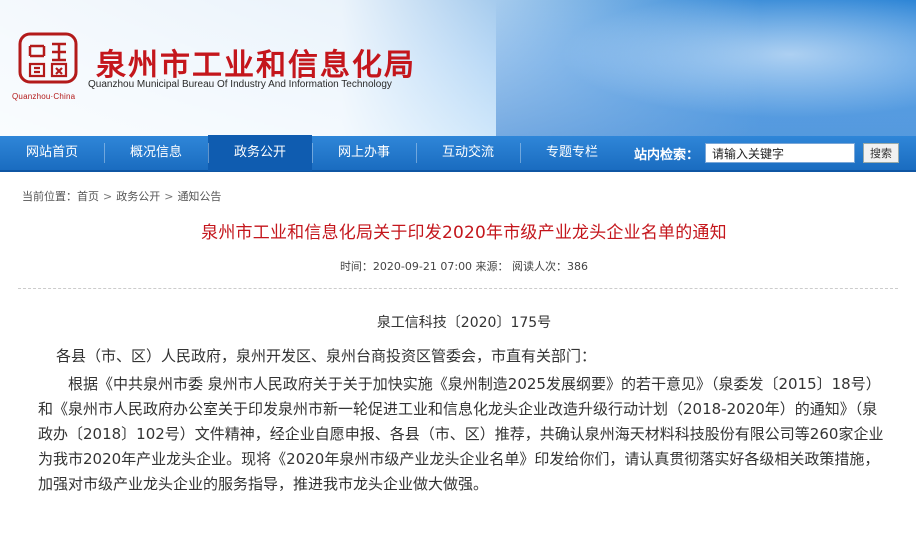 The image size is (916, 558). What do you see at coordinates (156, 153) in the screenshot?
I see `nav-item-overview: 概况信息` at bounding box center [156, 153].